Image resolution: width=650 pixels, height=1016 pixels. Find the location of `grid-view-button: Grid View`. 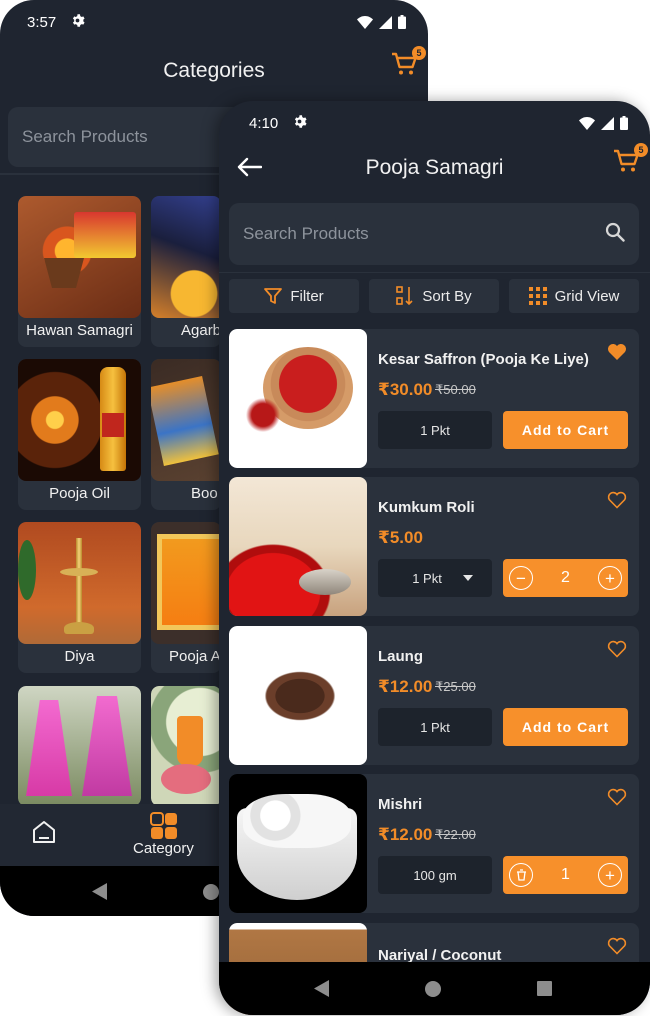

grid-view-button: Grid View is located at coordinates (574, 296).